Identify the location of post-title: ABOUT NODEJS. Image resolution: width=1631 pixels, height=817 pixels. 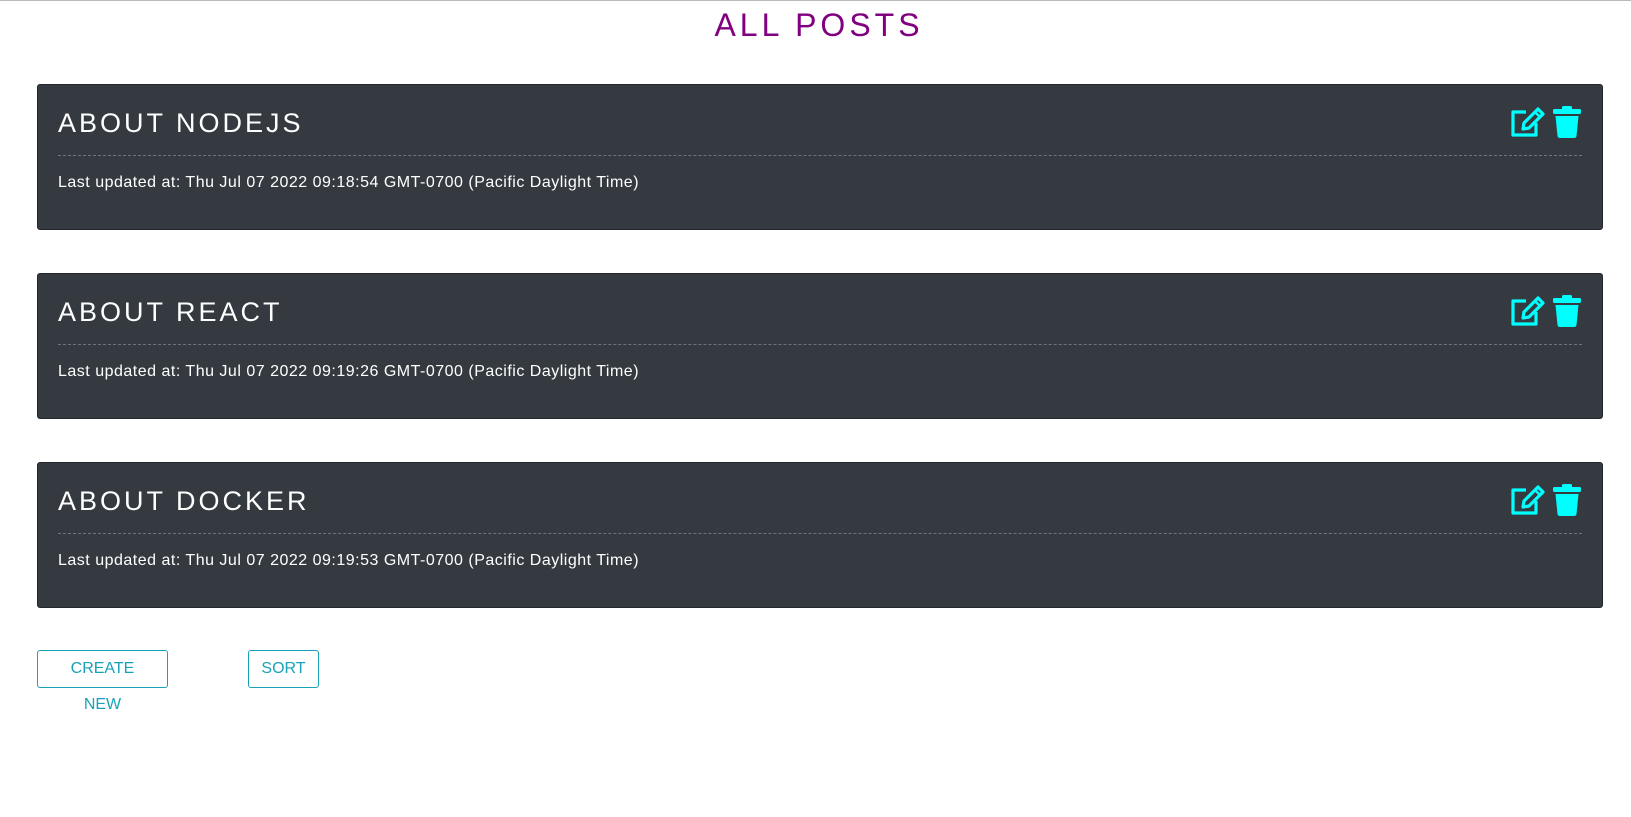
(181, 123).